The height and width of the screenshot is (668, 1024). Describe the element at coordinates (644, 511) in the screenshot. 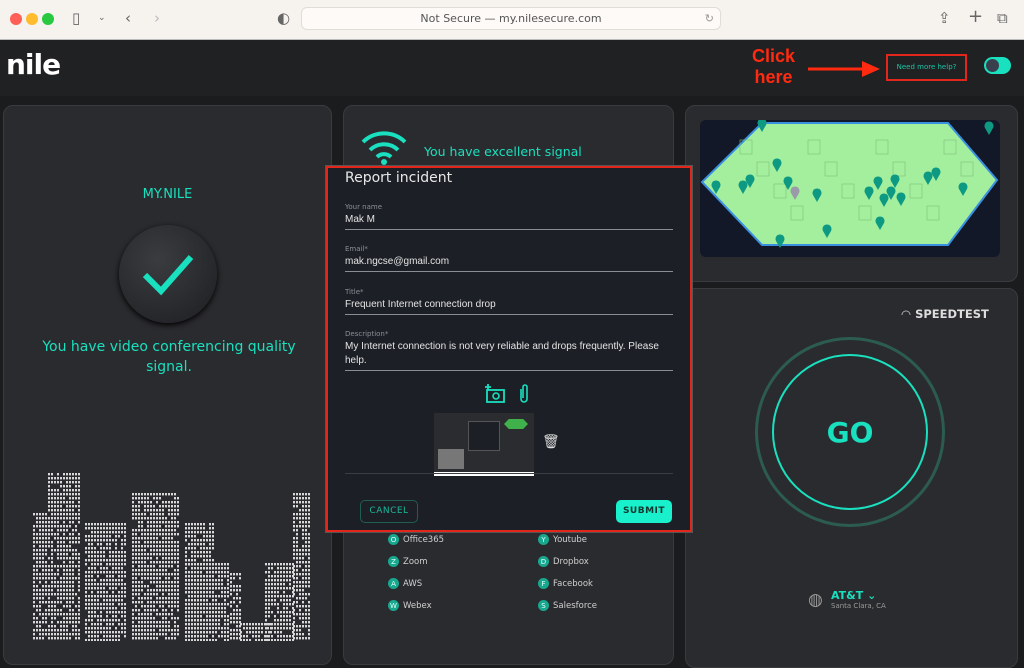

I see `submit-button: SUBMIT` at that location.